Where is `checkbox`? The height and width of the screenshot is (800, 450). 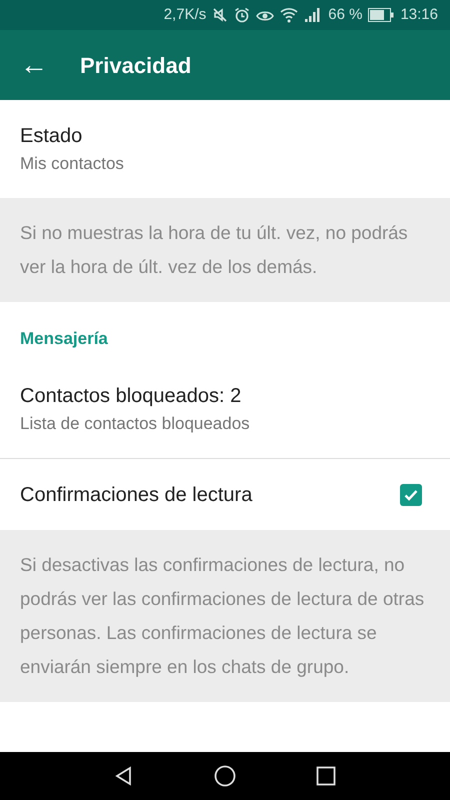
checkbox is located at coordinates (411, 495).